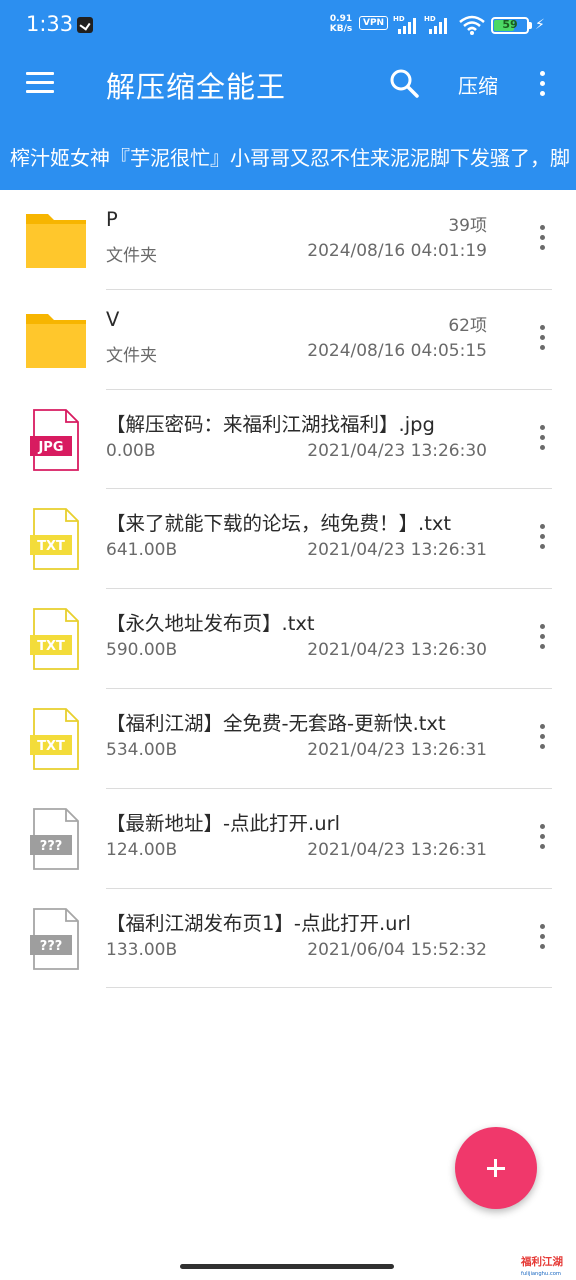  I want to click on vpn-icon: VPN, so click(374, 23).